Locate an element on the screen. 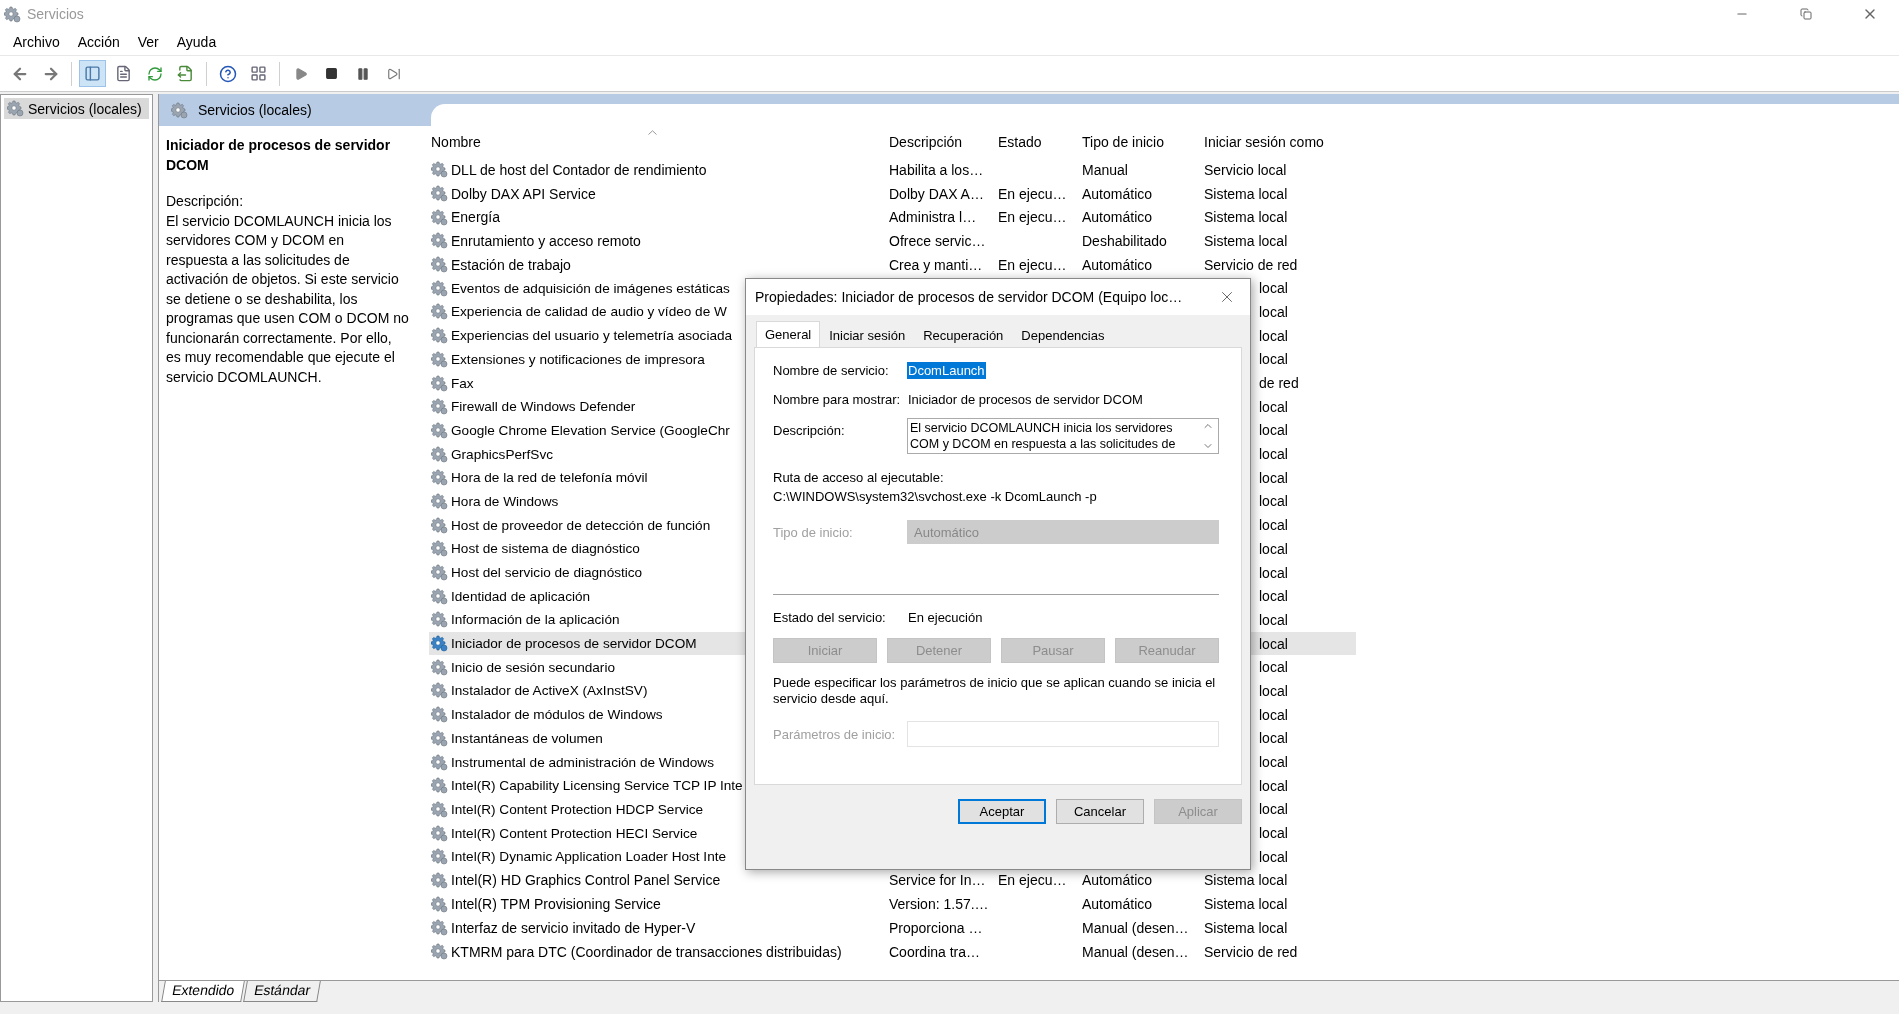 This screenshot has width=1899, height=1014. table-cell: Intel(R) Content Protection HDCP Service is located at coordinates (577, 809).